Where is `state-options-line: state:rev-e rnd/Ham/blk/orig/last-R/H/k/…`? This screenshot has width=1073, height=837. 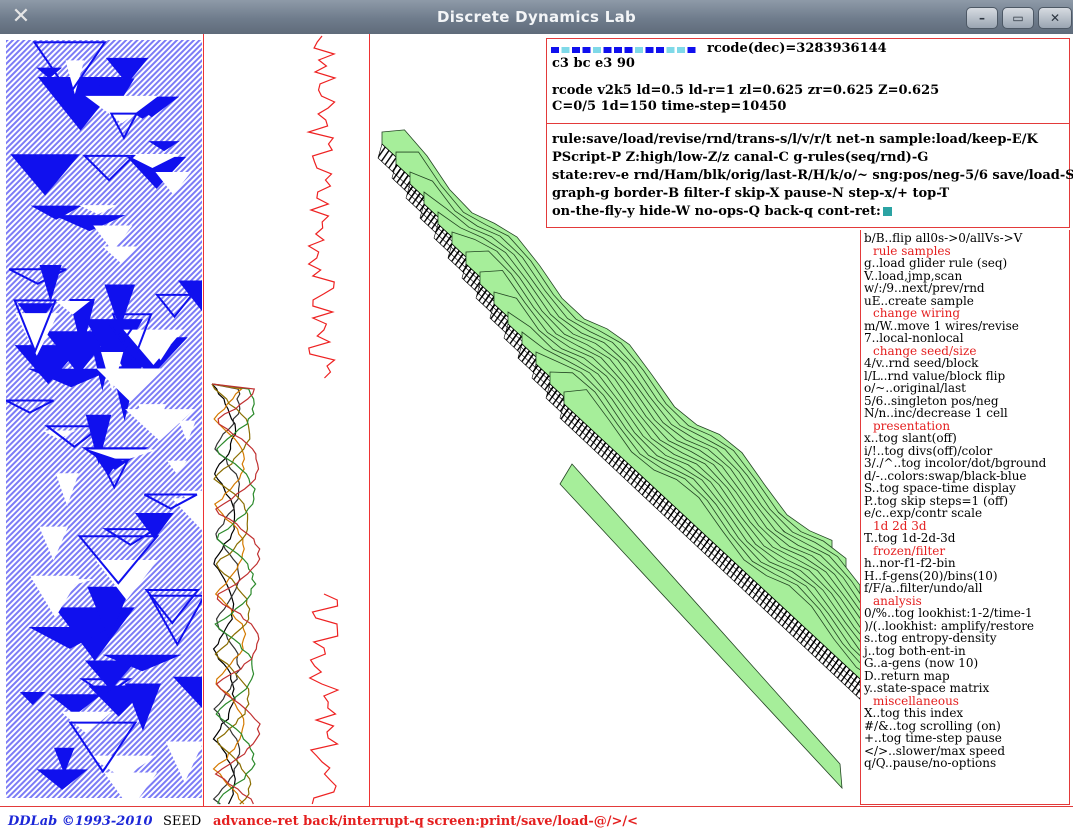
state-options-line: state:rev-e rnd/Ham/blk/orig/last-R/H/k/… is located at coordinates (812, 175).